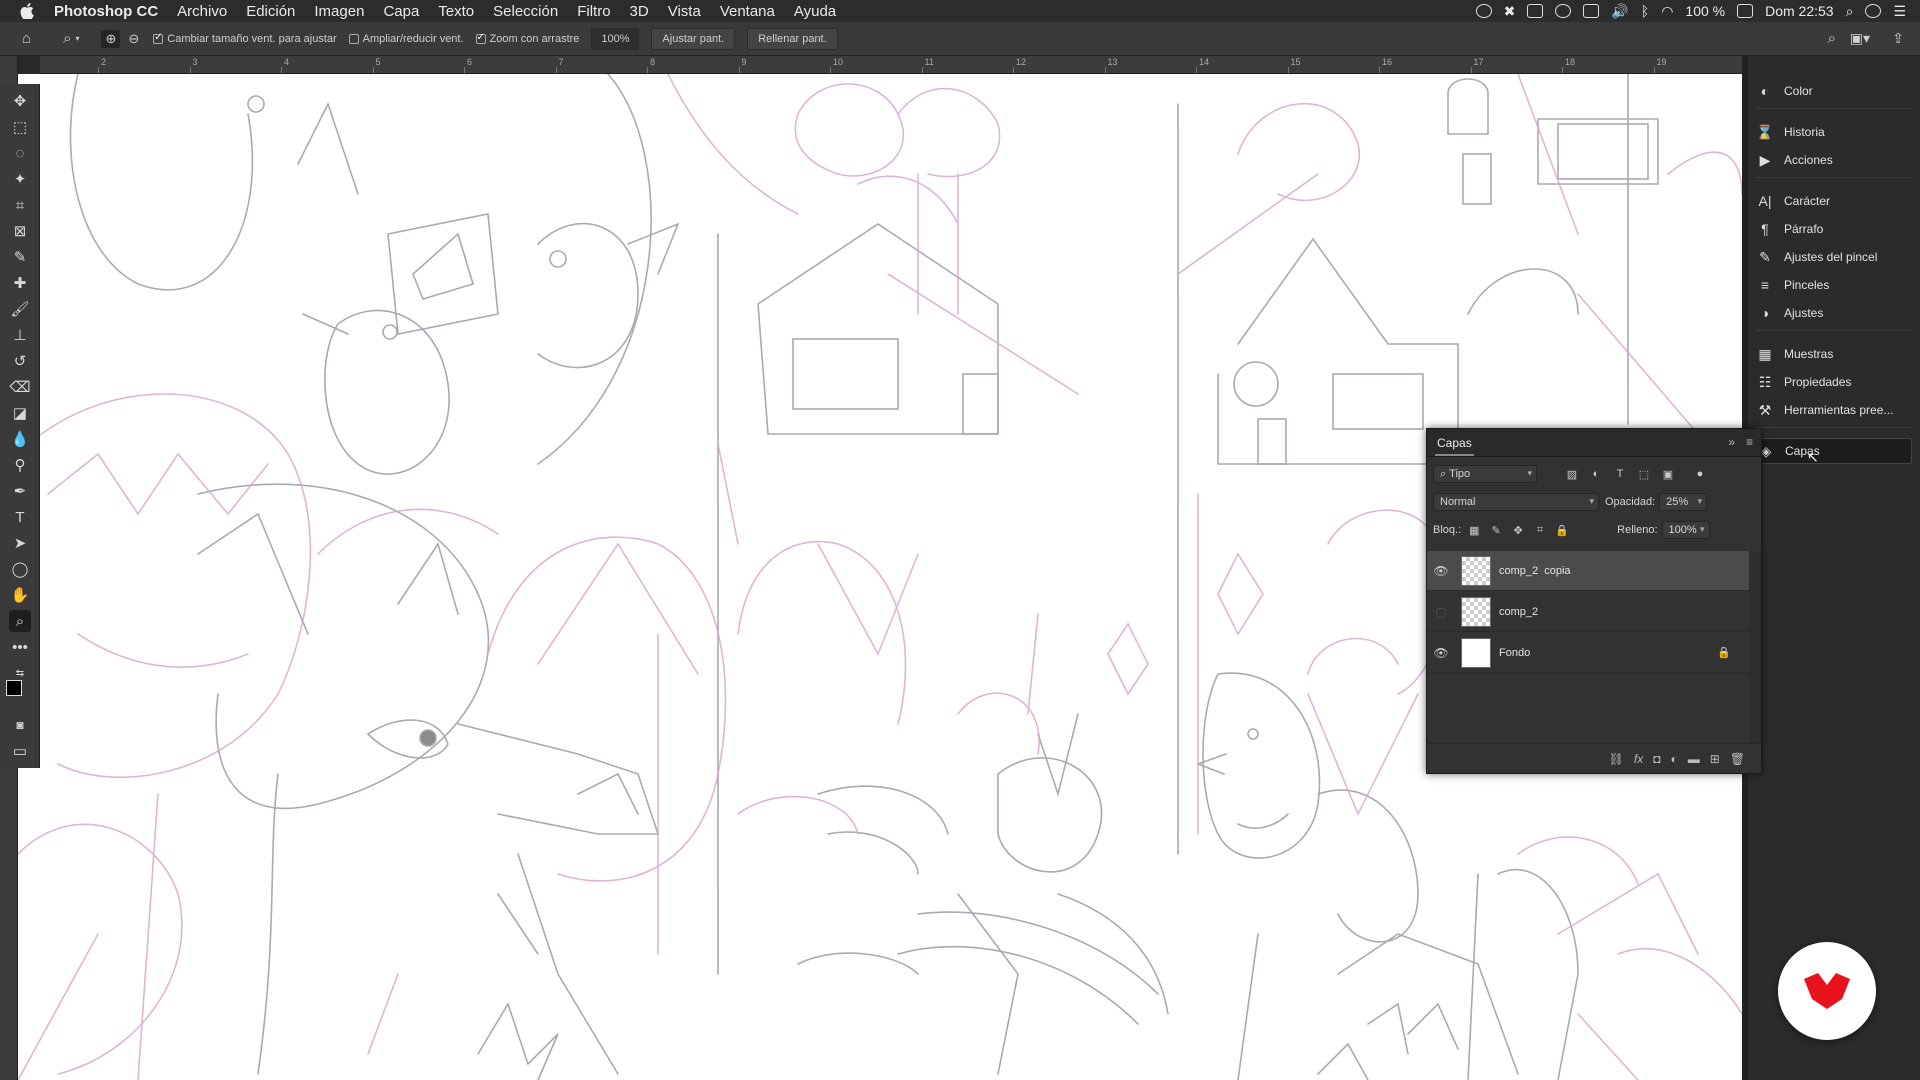  What do you see at coordinates (20, 205) in the screenshot?
I see `crop-tool-icon: ⌗` at bounding box center [20, 205].